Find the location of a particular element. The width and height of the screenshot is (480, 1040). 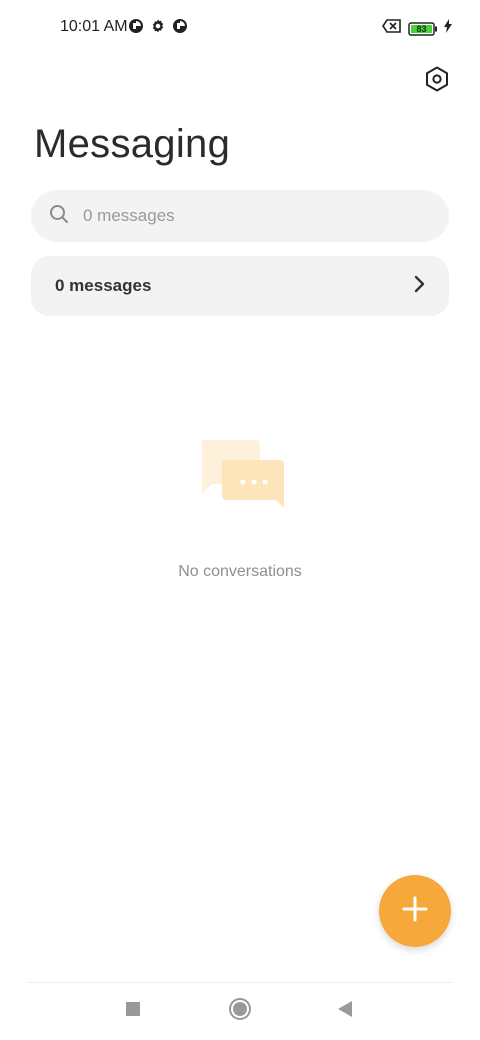

messages-row: 0 messages is located at coordinates (240, 286).